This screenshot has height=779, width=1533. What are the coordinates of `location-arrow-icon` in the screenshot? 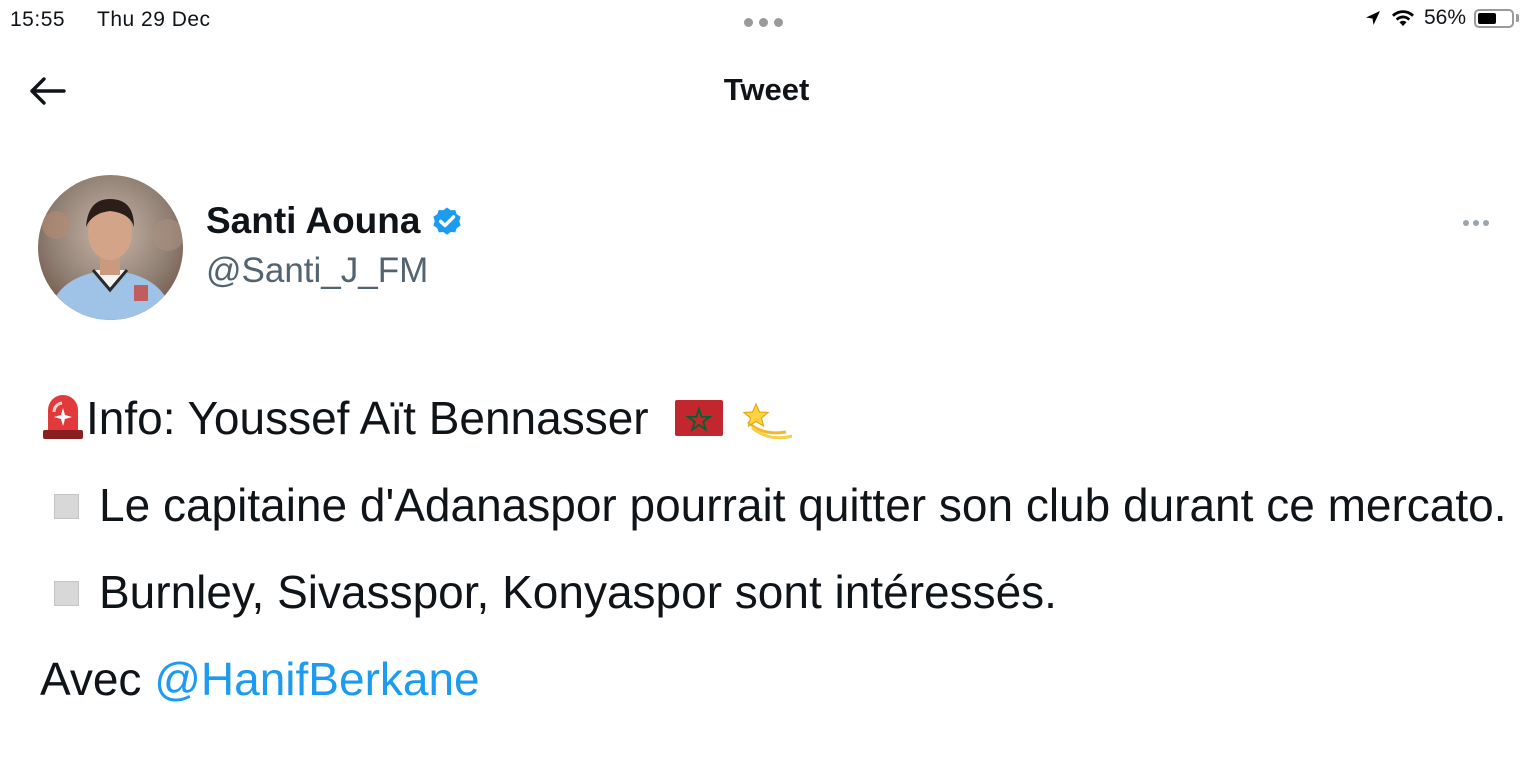 It's located at (1372, 18).